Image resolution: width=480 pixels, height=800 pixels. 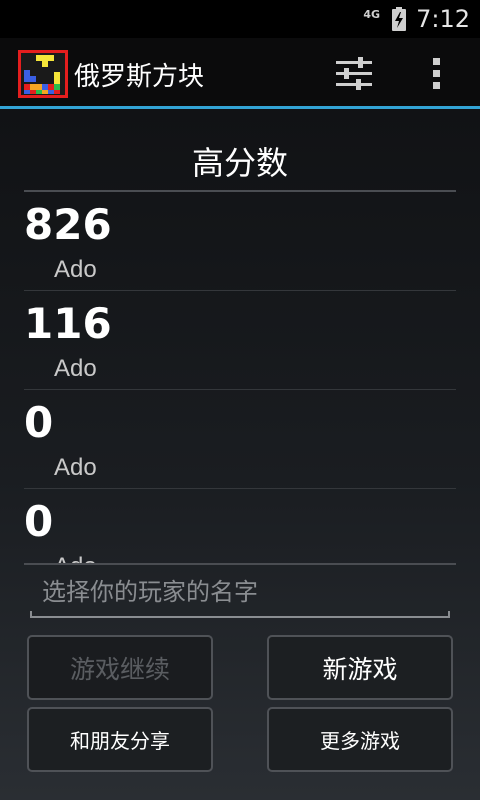 I want to click on status-clock: 7:12, so click(x=443, y=19).